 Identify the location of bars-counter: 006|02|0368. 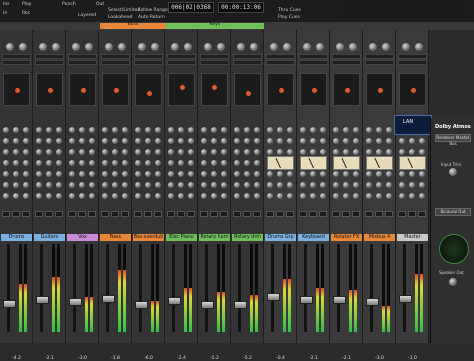
(191, 7).